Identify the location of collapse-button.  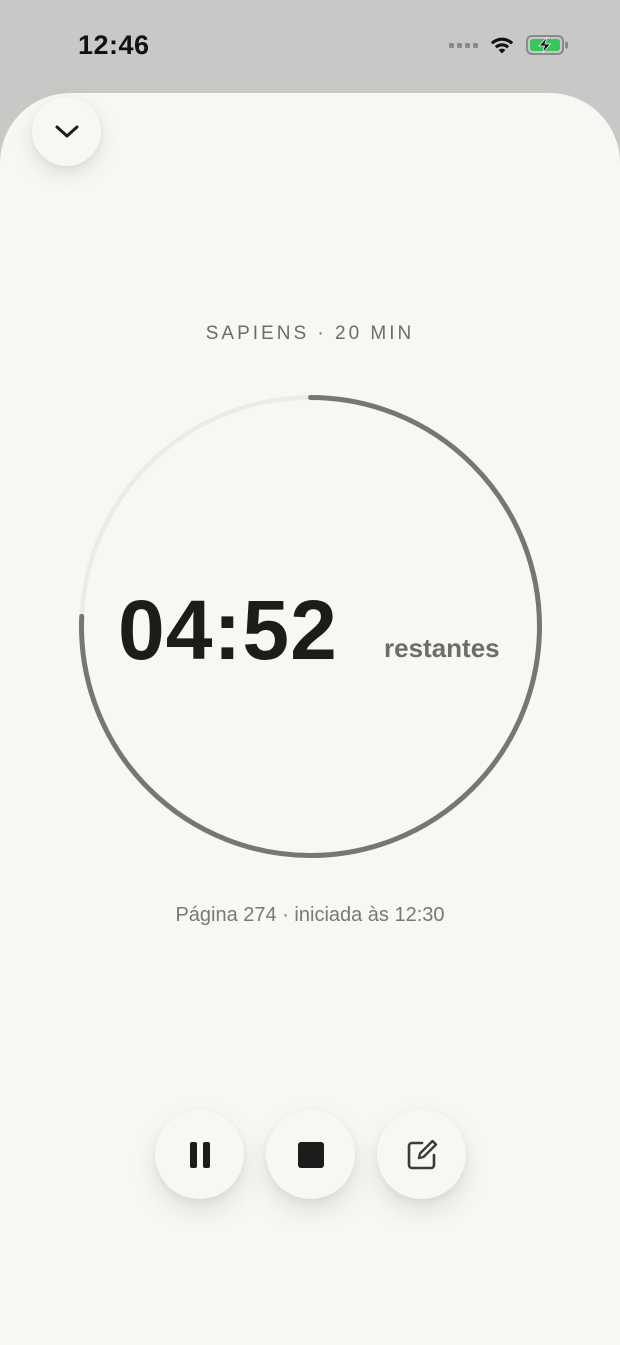
(66, 131).